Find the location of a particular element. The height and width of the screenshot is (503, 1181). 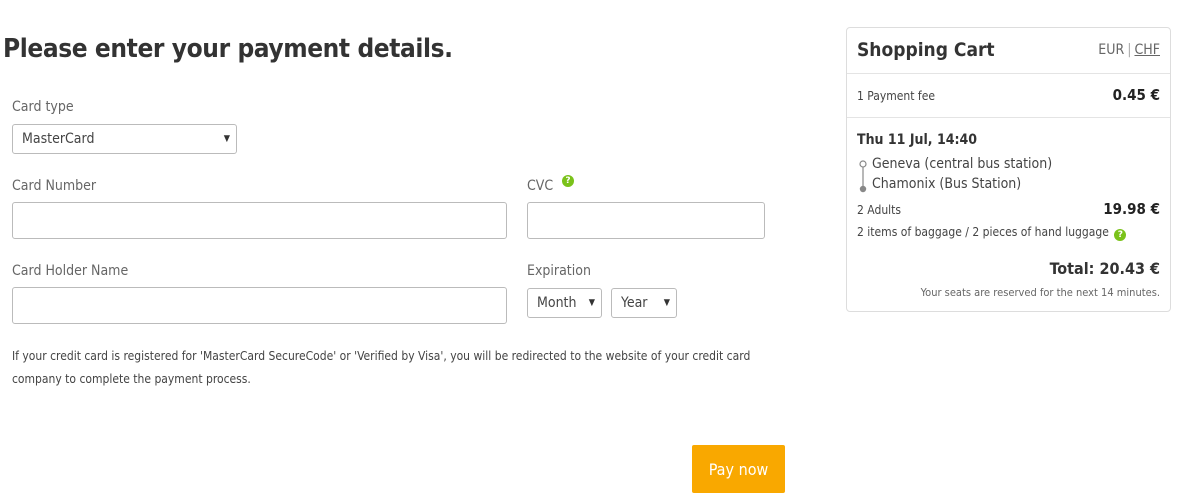

card-holder-label: Card Holder Name is located at coordinates (70, 271).